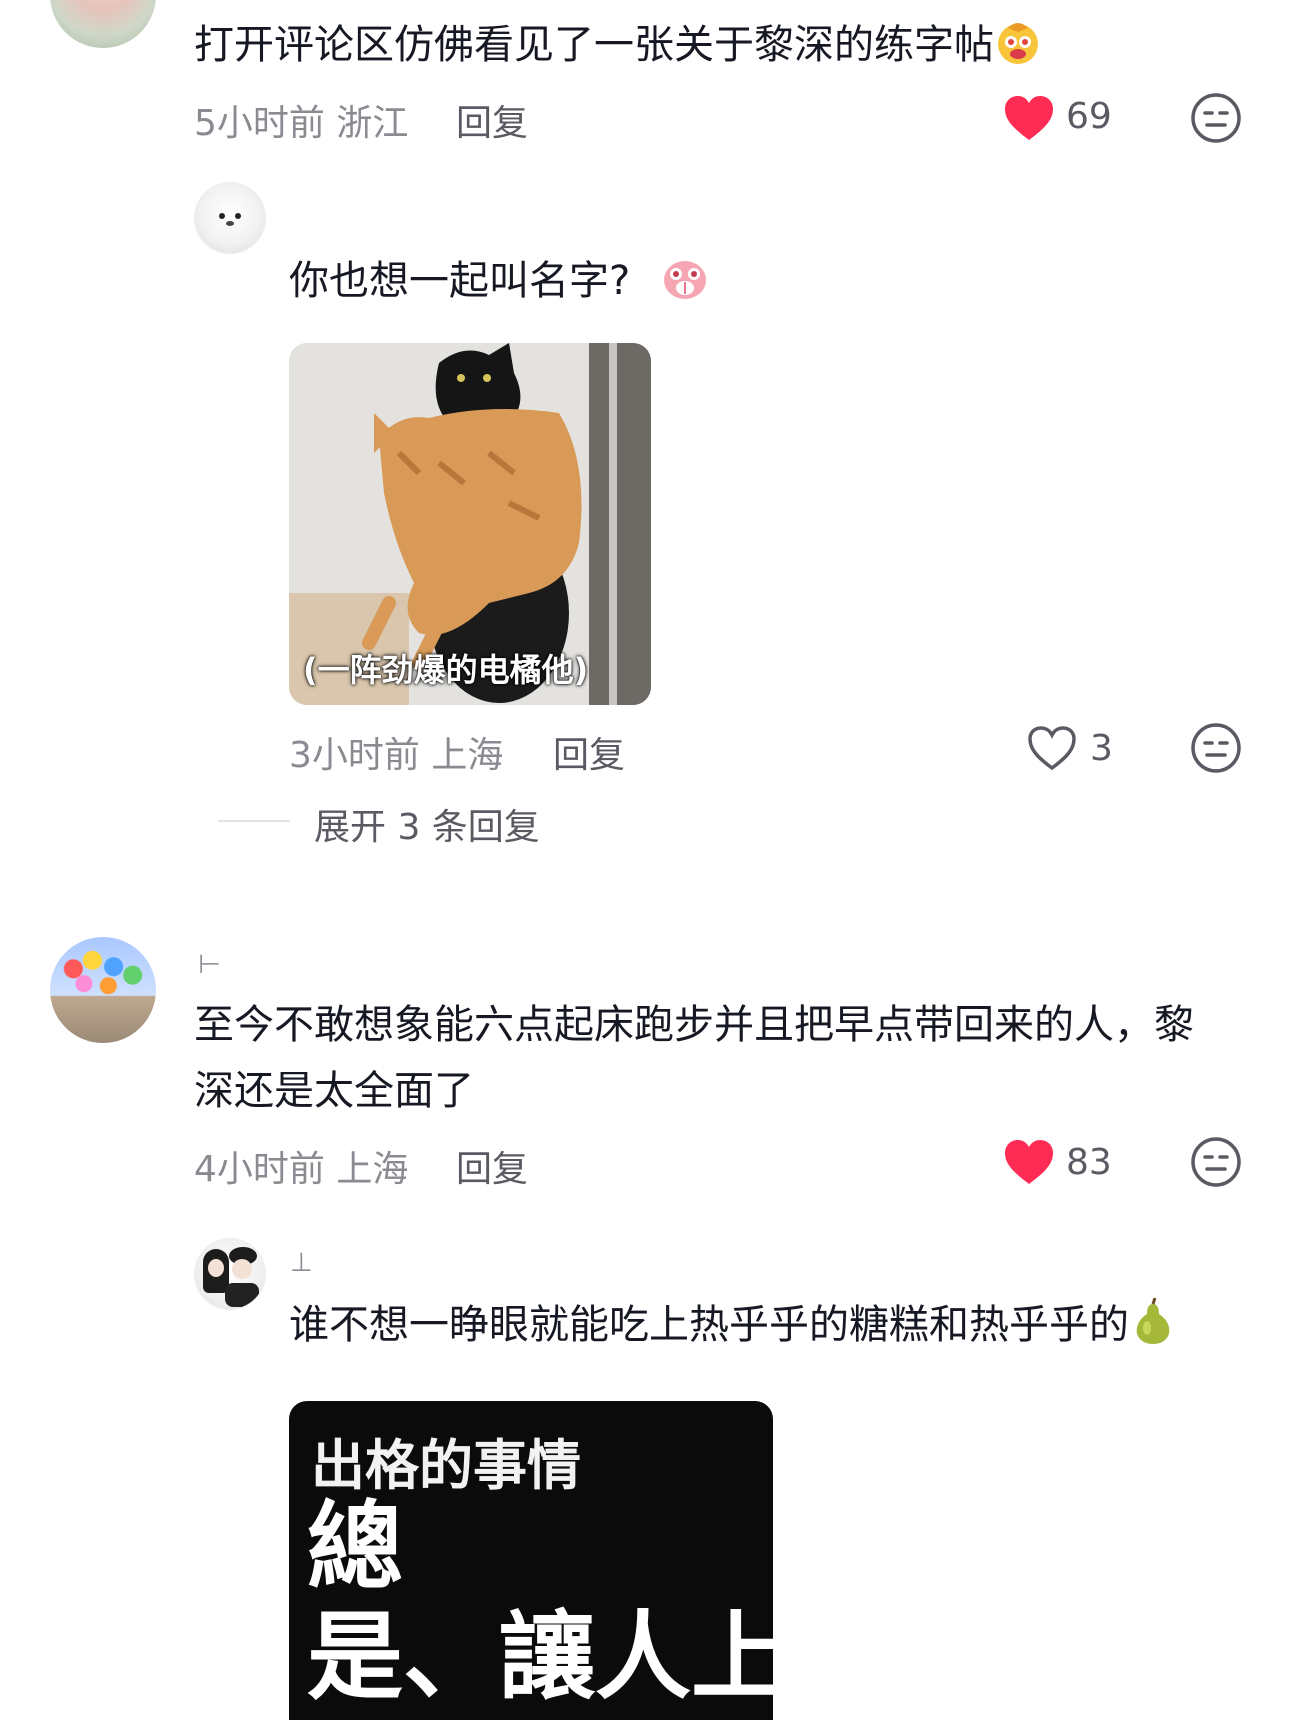 The width and height of the screenshot is (1290, 1720). I want to click on comment-time: 5小时前, so click(259, 123).